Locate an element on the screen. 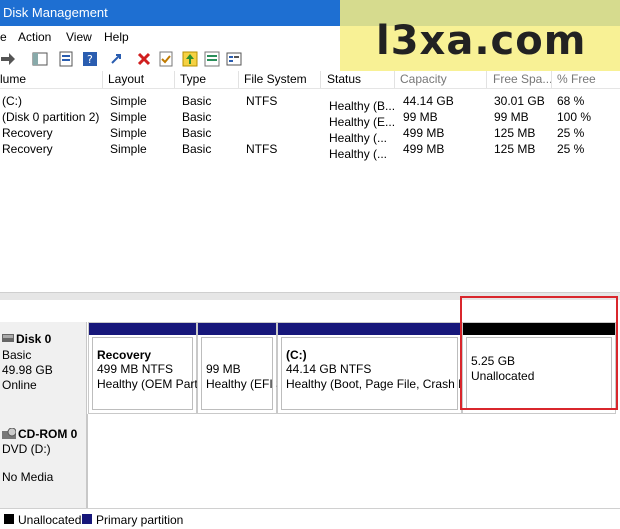 The height and width of the screenshot is (529, 620). legend-label-unallocated: Unallocated is located at coordinates (50, 520).